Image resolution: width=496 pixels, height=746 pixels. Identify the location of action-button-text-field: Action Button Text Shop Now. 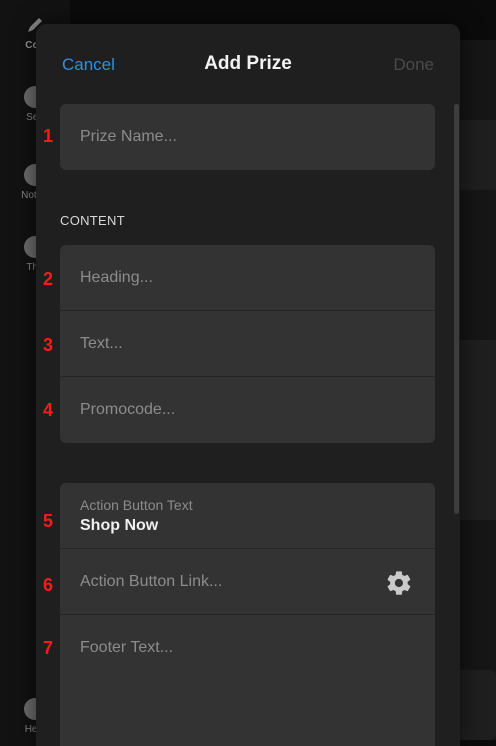
(247, 516).